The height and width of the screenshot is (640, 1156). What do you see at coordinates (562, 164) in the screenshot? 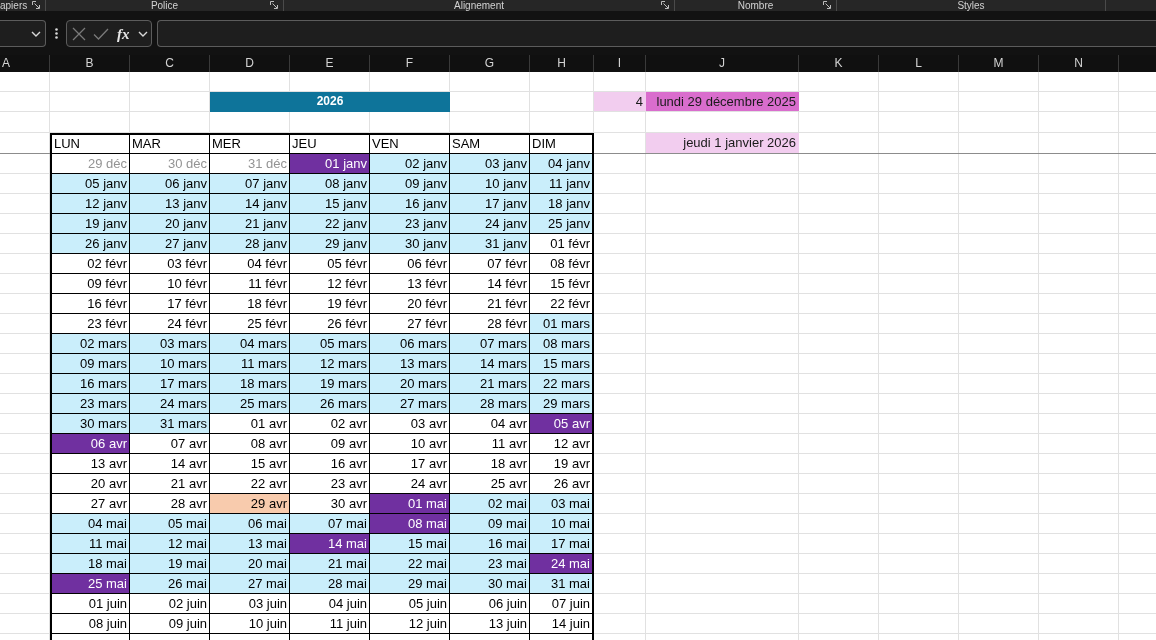
I see `date-cell: 04 janv` at bounding box center [562, 164].